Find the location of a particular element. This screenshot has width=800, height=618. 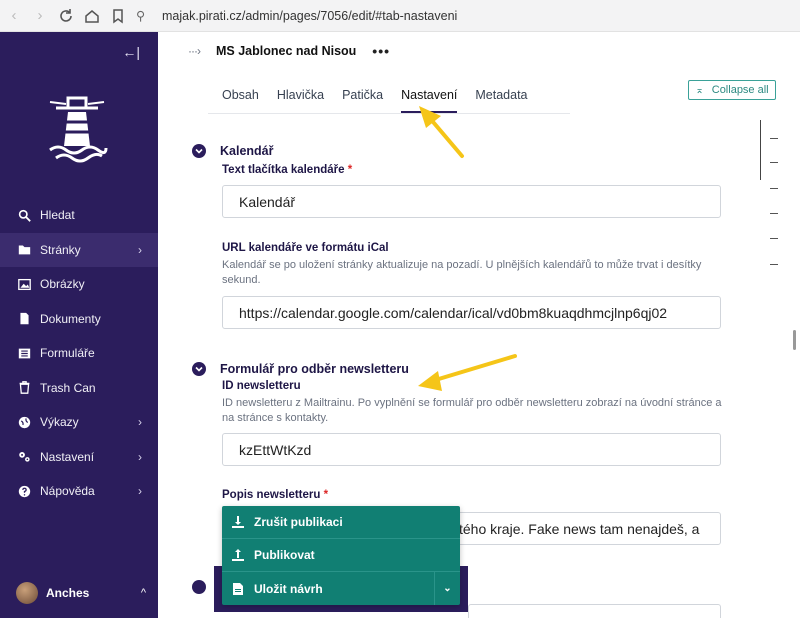

help-icon is located at coordinates (24, 491).